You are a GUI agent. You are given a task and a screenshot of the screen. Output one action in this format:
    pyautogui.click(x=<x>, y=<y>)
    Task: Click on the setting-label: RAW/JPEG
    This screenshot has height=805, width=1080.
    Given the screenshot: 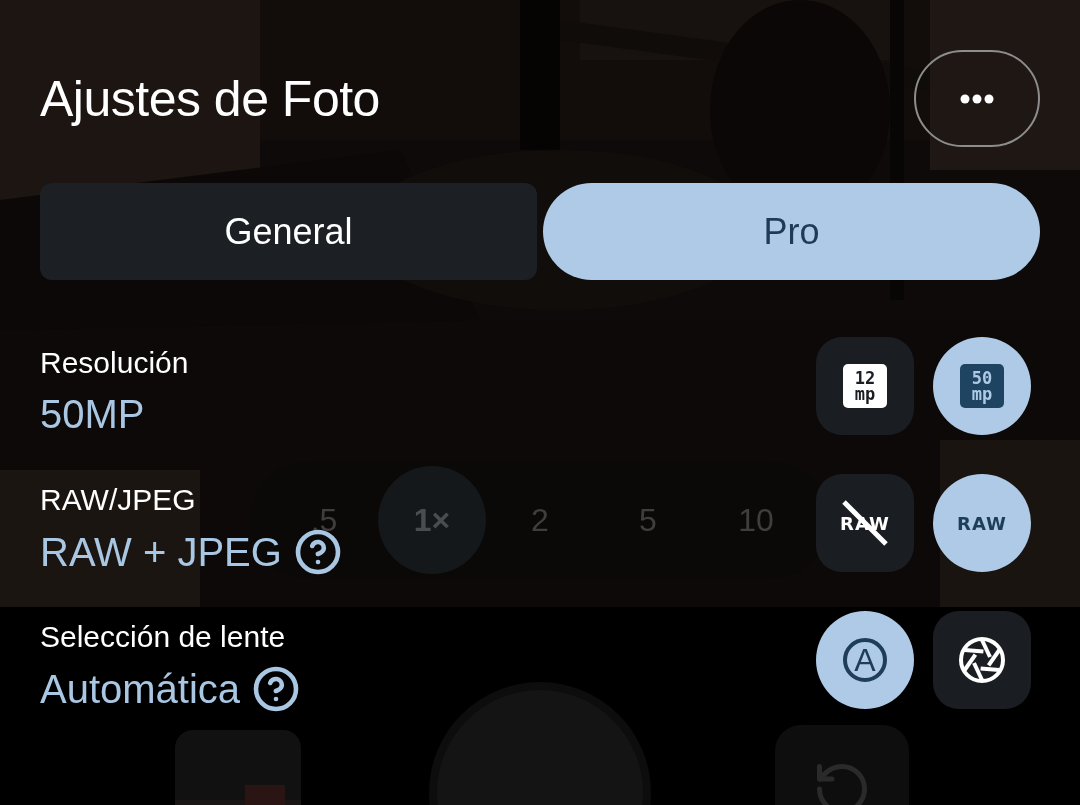 What is the action you would take?
    pyautogui.click(x=118, y=500)
    